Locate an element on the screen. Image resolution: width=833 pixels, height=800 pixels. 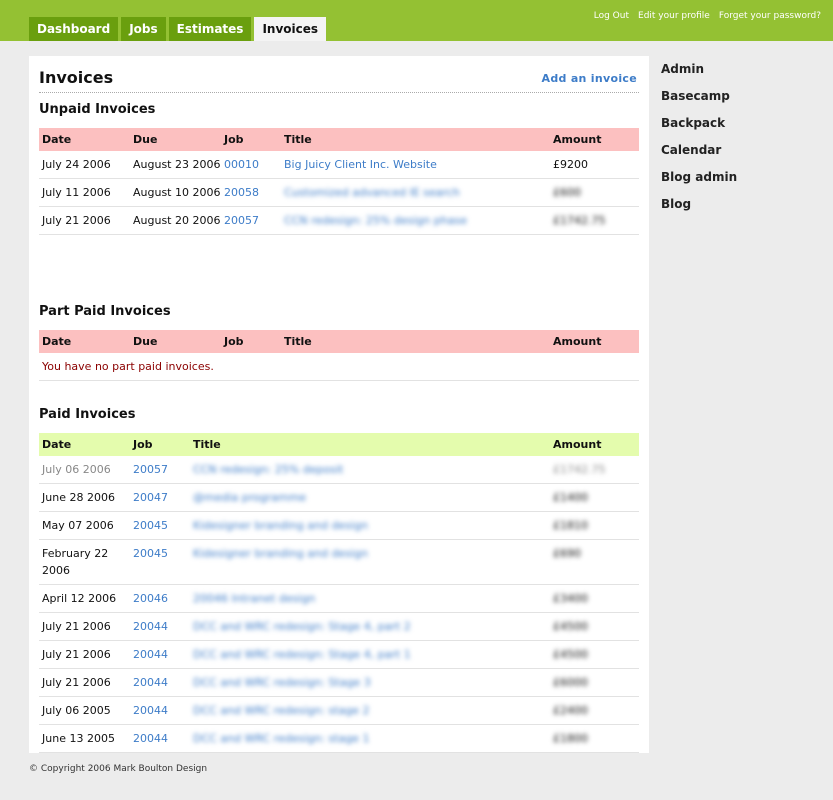
footer-copyright: © Copyright 2006 Mark Boulton Design is located at coordinates (118, 769).